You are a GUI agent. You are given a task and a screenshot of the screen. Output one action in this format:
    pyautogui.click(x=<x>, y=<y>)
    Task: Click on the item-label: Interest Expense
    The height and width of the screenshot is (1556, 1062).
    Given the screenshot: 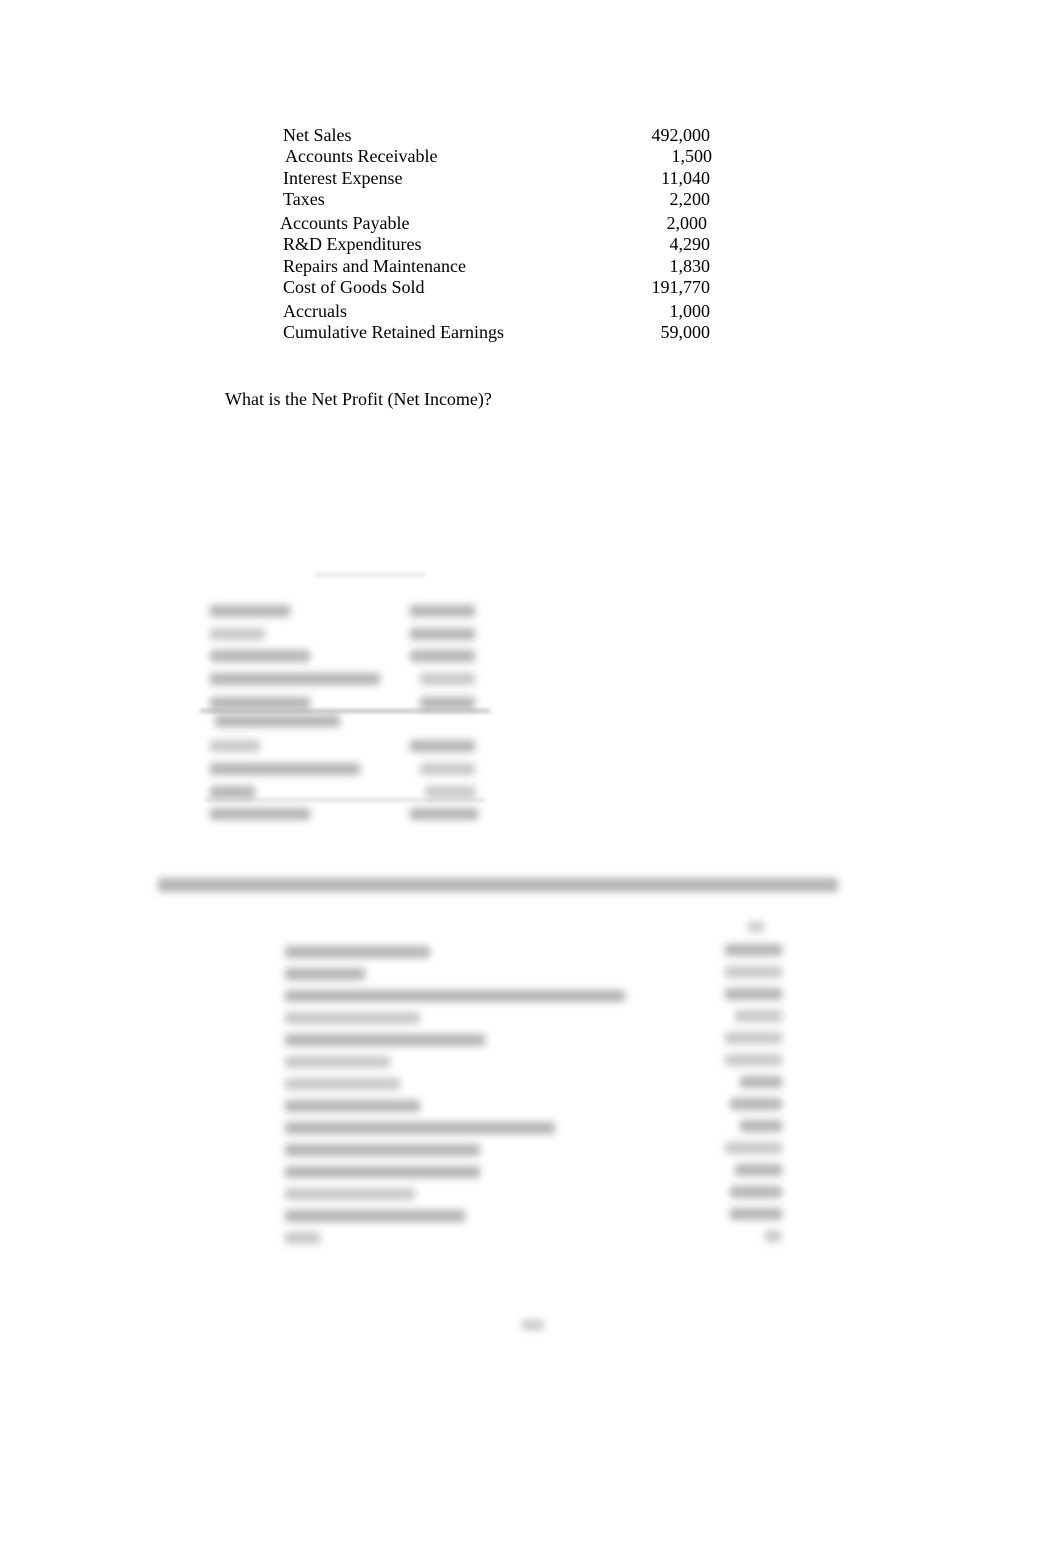 What is the action you would take?
    pyautogui.click(x=343, y=178)
    